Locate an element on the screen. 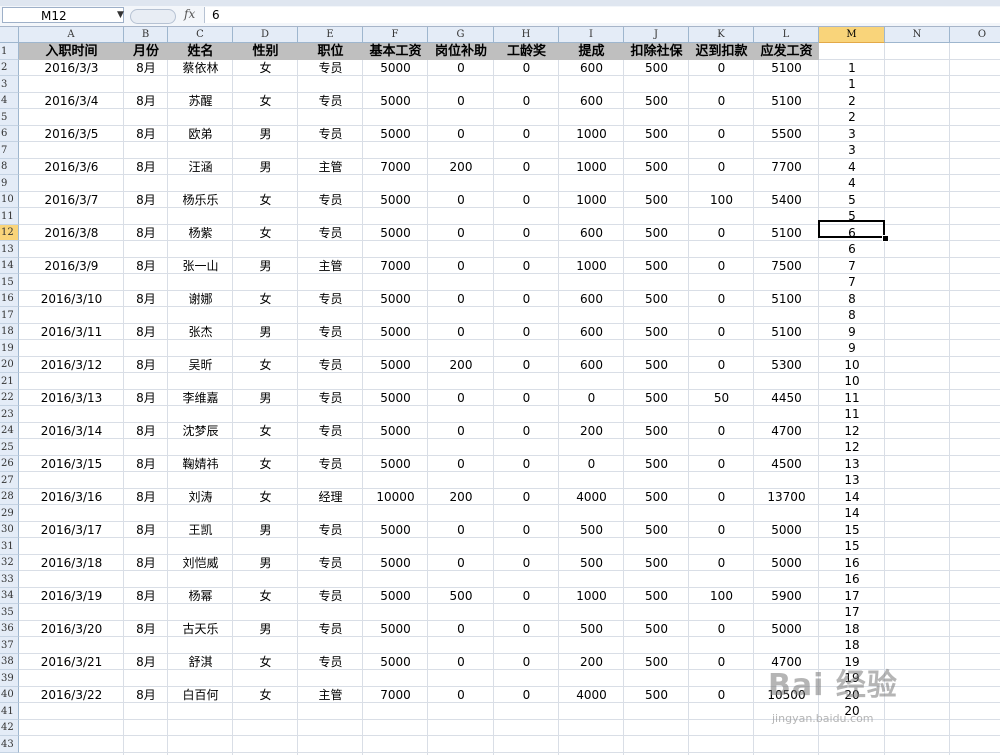 This screenshot has height=755, width=1000. chevron-down-icon: ▼ is located at coordinates (120, 15).